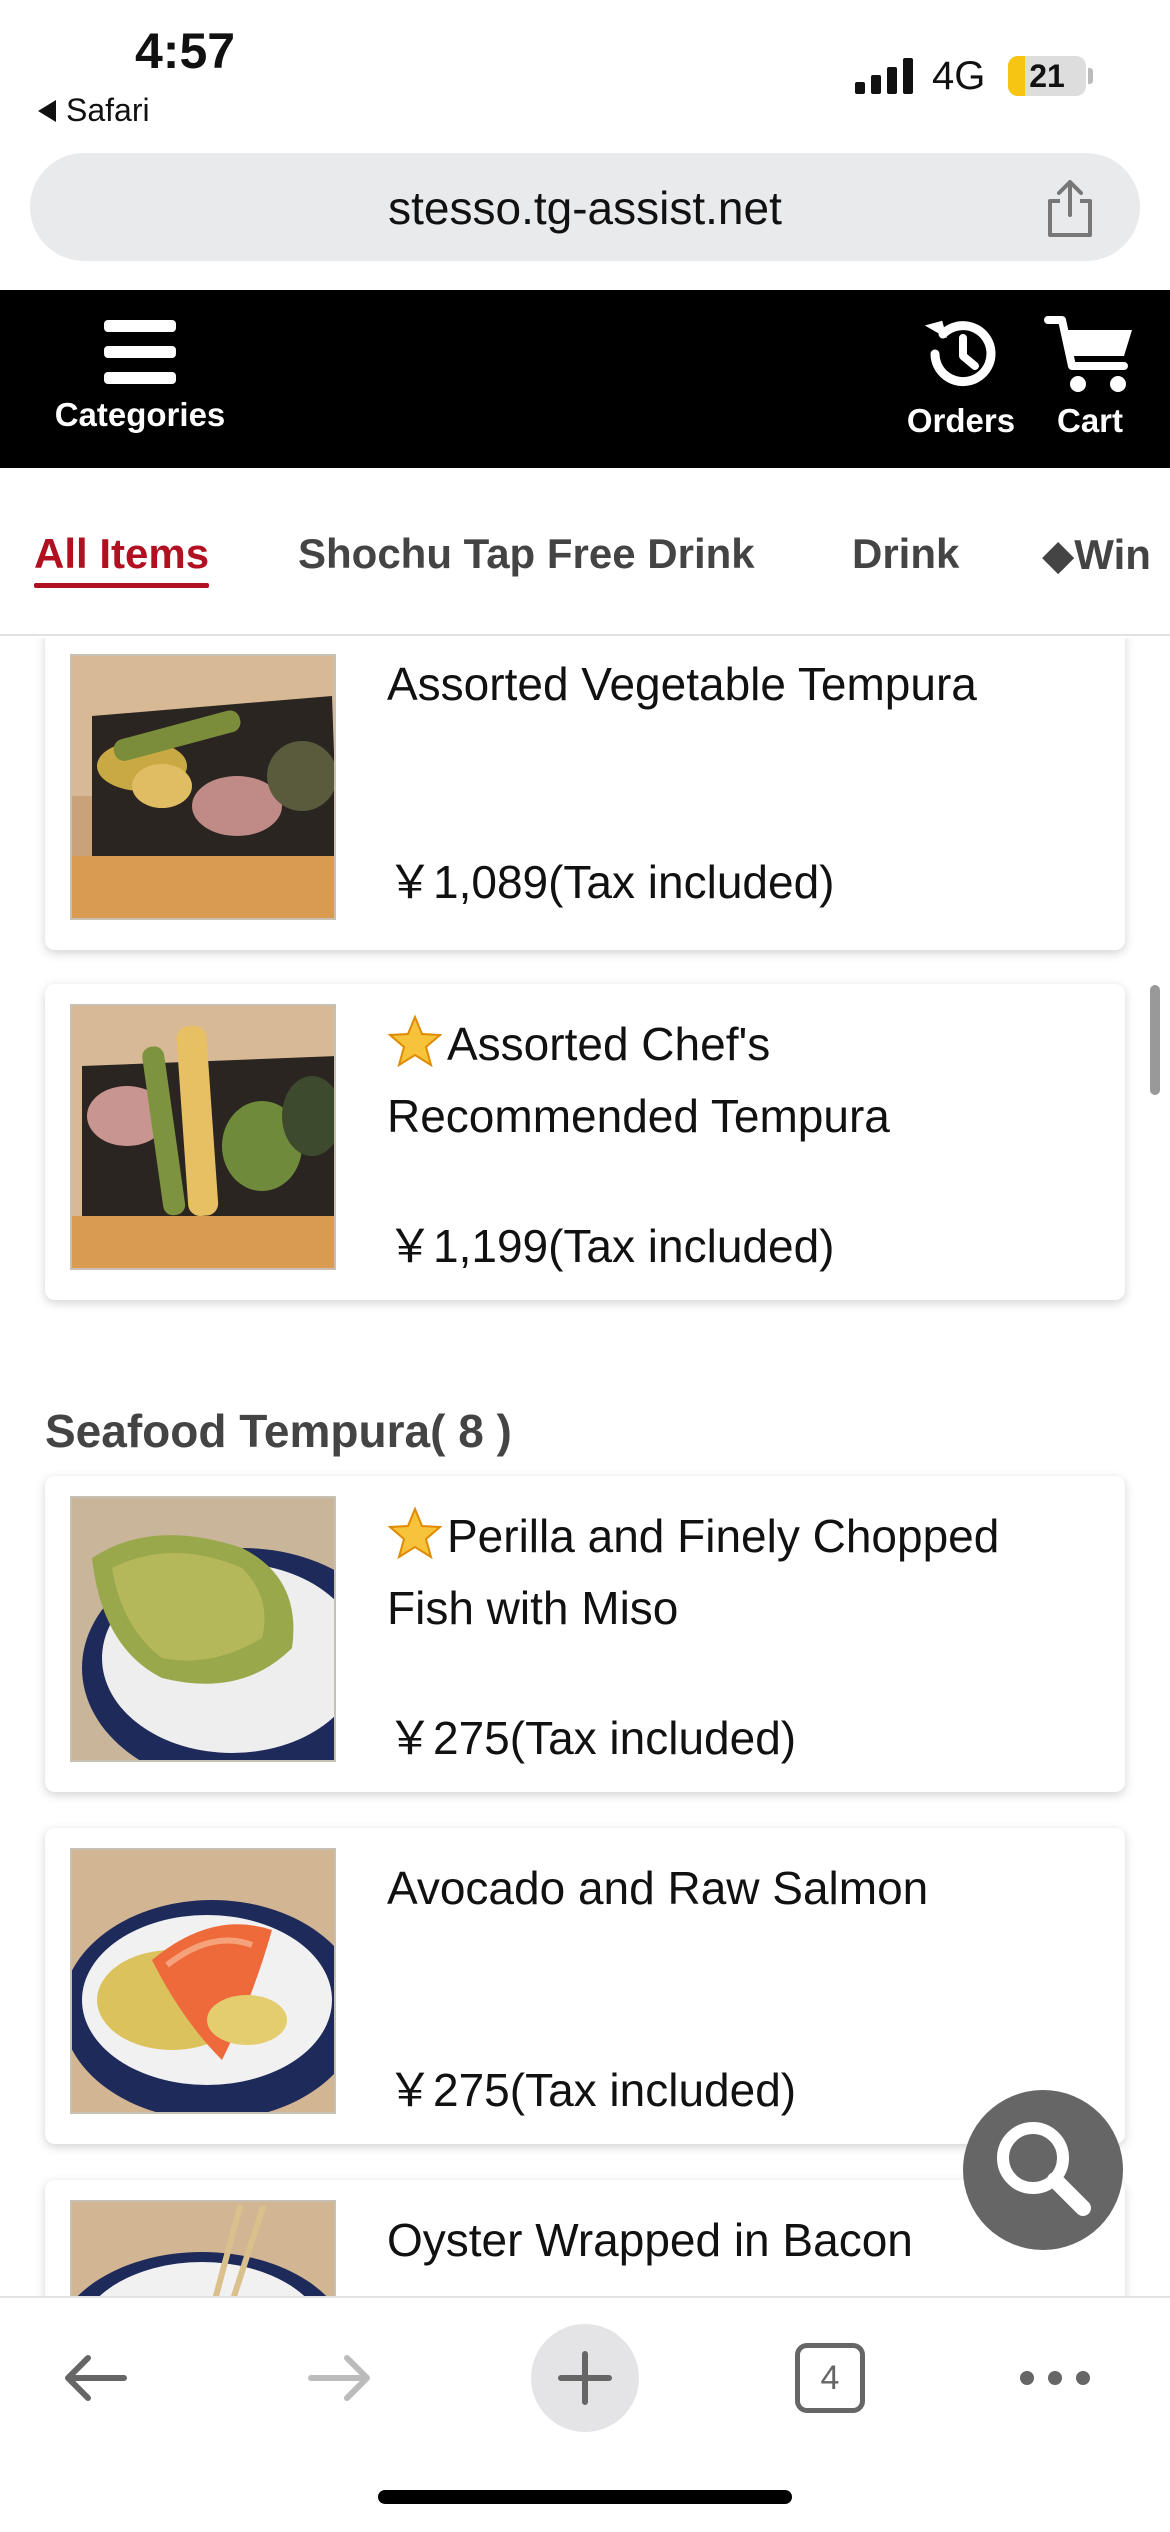  Describe the element at coordinates (526, 554) in the screenshot. I see `tab-shochu-tap-free-drink: Shochu Tap Free Drink` at that location.